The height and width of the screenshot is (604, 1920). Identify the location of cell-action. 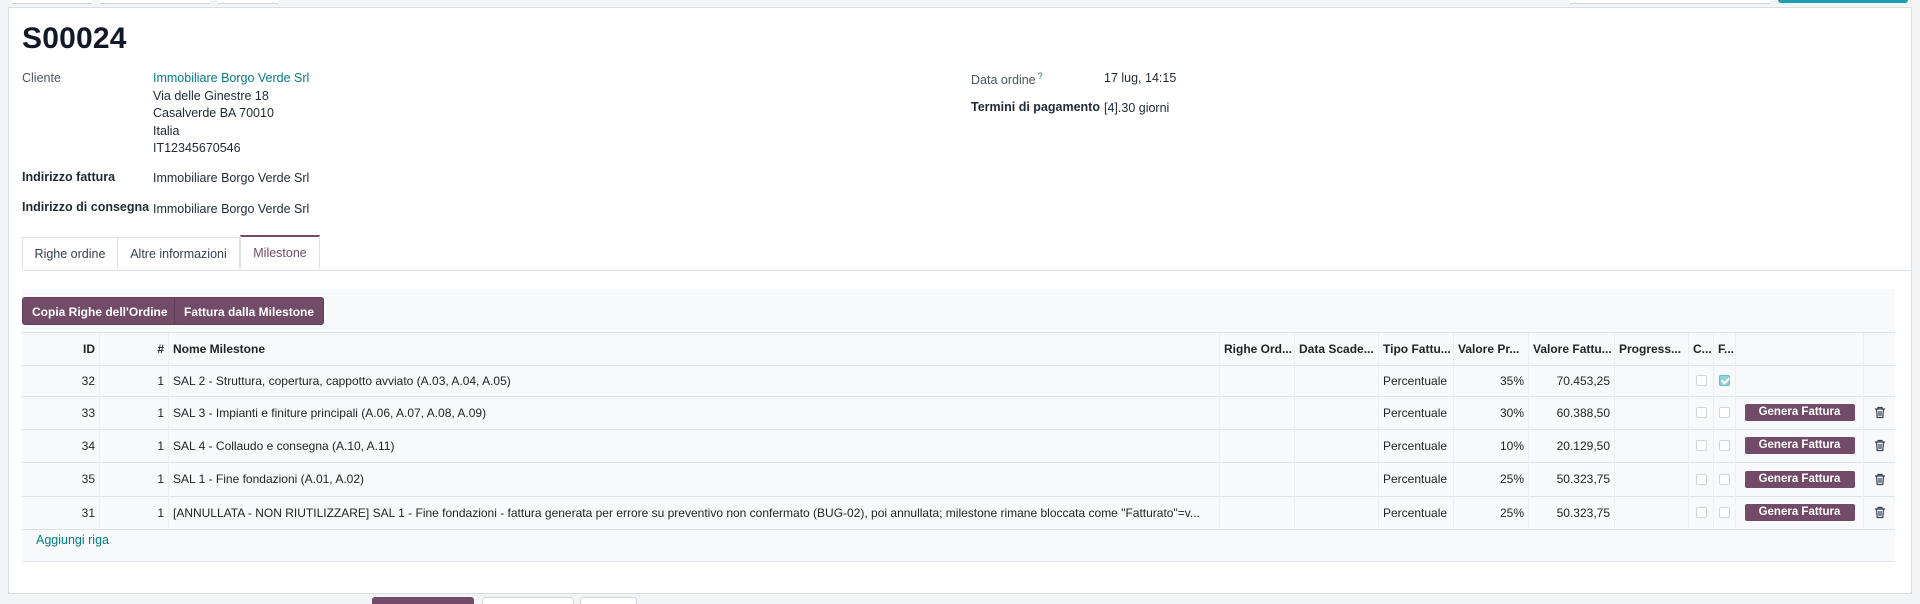
(1799, 380).